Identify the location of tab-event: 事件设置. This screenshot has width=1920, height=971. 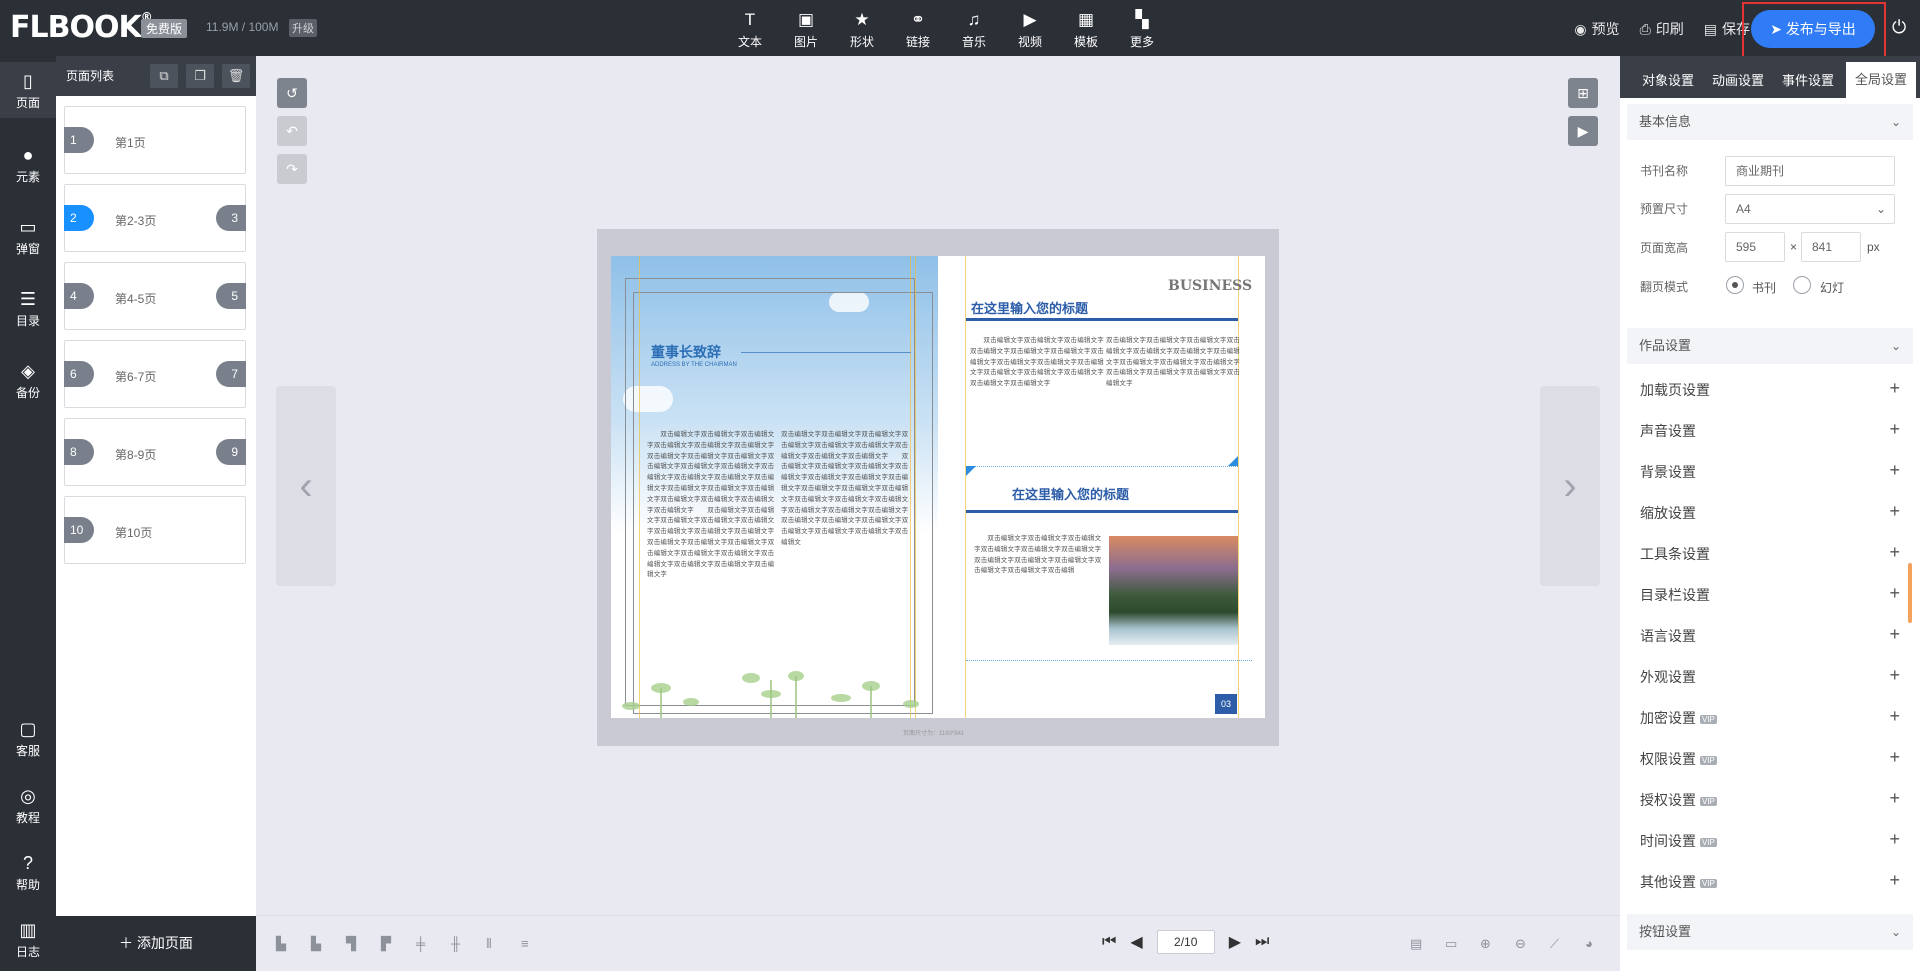
(1808, 79).